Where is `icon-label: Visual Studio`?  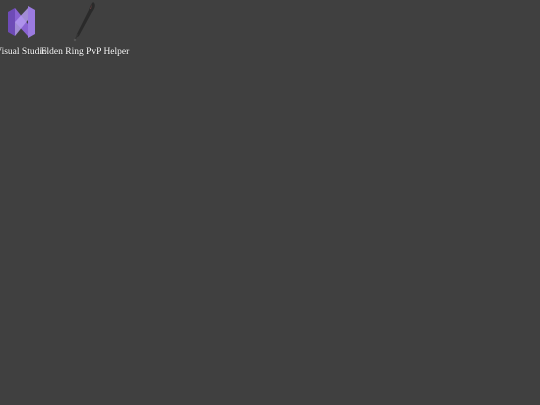
icon-label: Visual Studio is located at coordinates (23, 52).